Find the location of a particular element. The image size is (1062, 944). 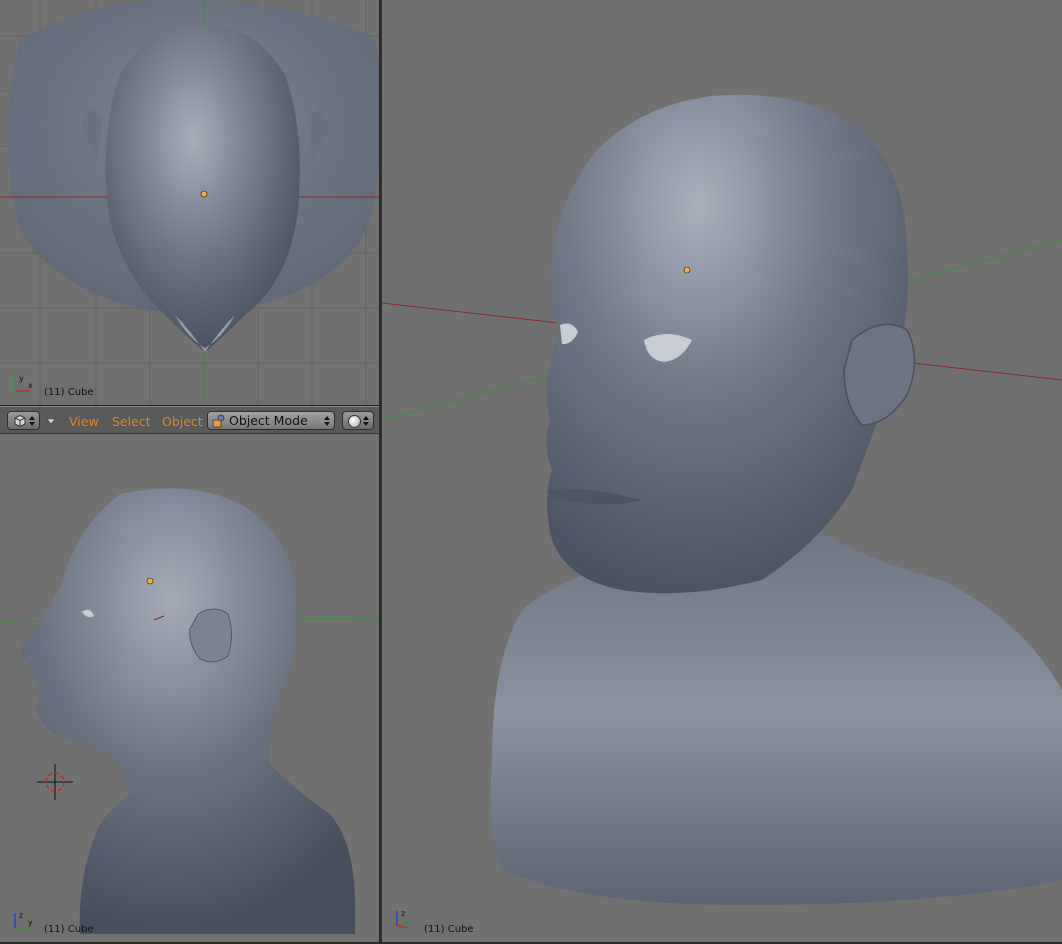

viewport-shading-select is located at coordinates (358, 420).